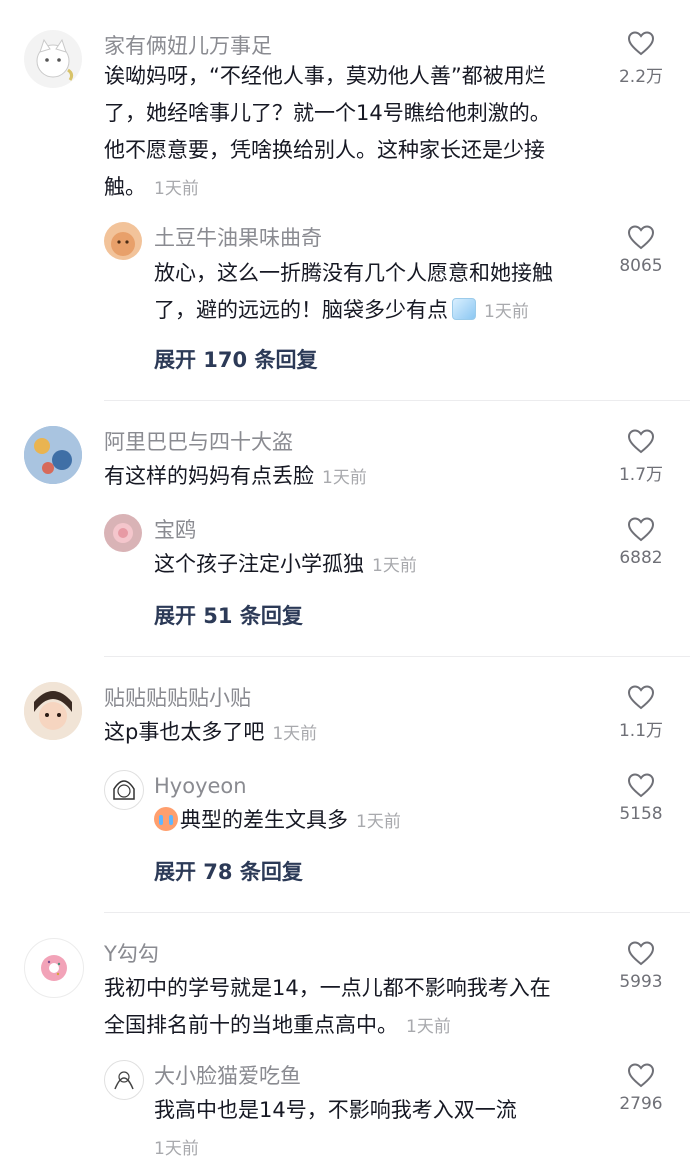 This screenshot has height=1168, width=690. What do you see at coordinates (354, 1008) in the screenshot?
I see `comment-text: 我初中的学号就是14，一点儿都不影响我考入在 全国排名前十的当地重点高中。 1天前` at bounding box center [354, 1008].